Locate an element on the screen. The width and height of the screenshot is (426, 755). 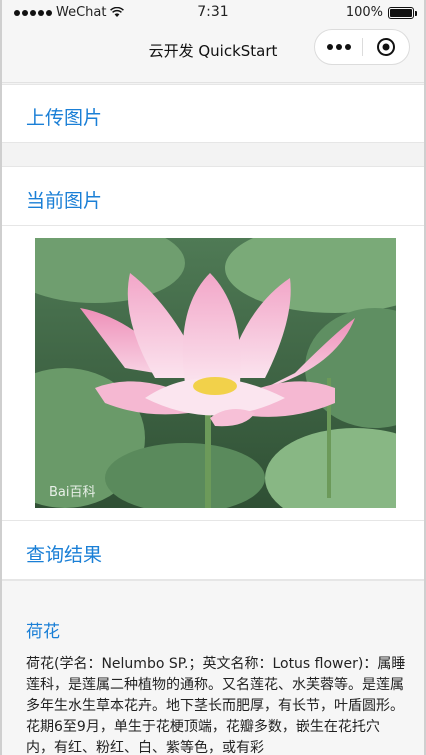
query-result-row: 查询结果 is located at coordinates (213, 550).